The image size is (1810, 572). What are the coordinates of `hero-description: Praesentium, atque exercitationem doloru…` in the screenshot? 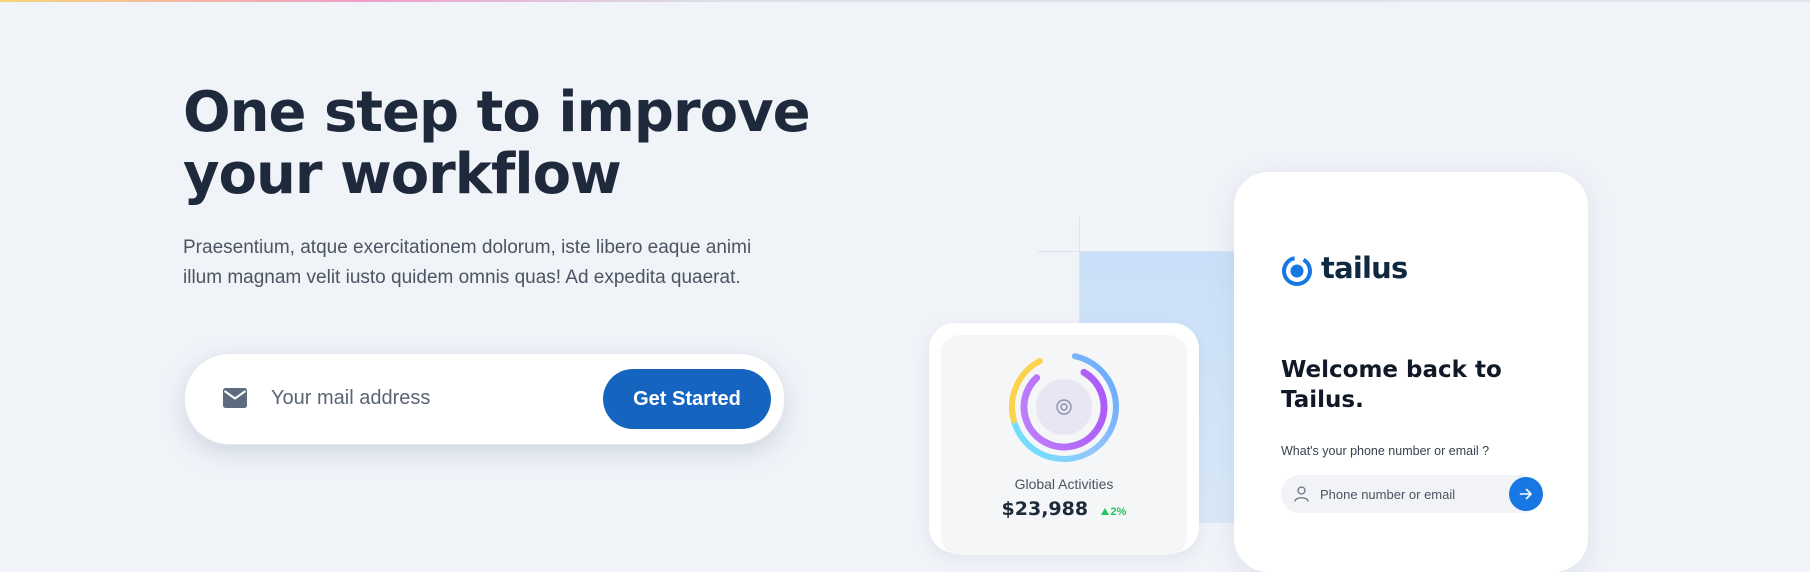 It's located at (467, 262).